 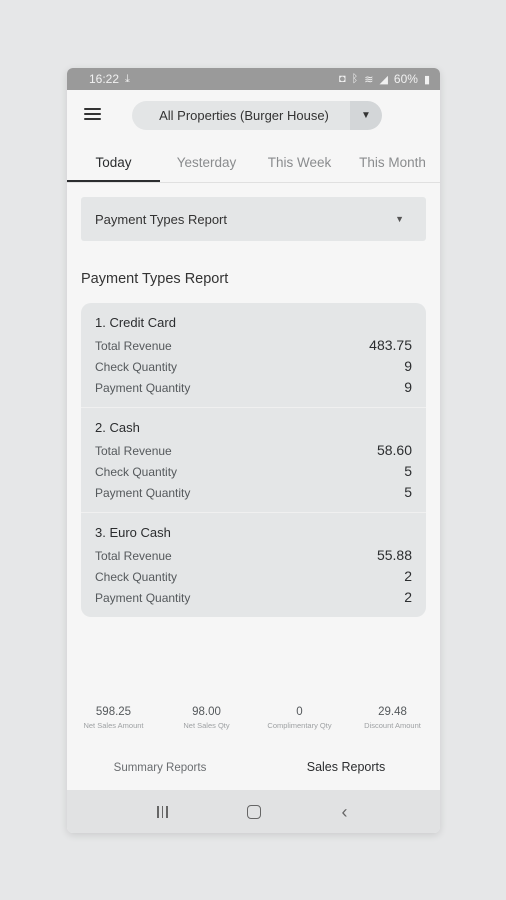 I want to click on row-value: 58.60, so click(x=394, y=450).